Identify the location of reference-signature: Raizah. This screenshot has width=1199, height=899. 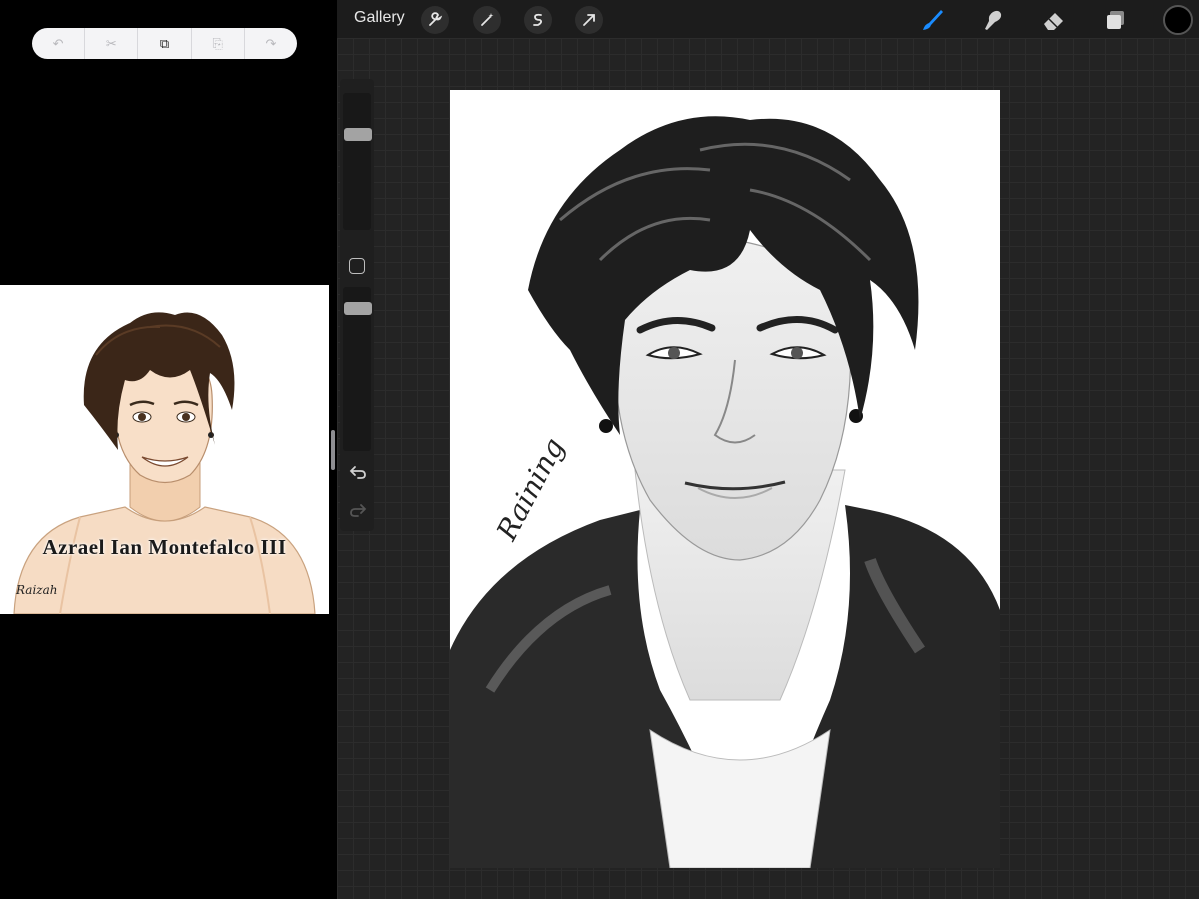
(37, 590).